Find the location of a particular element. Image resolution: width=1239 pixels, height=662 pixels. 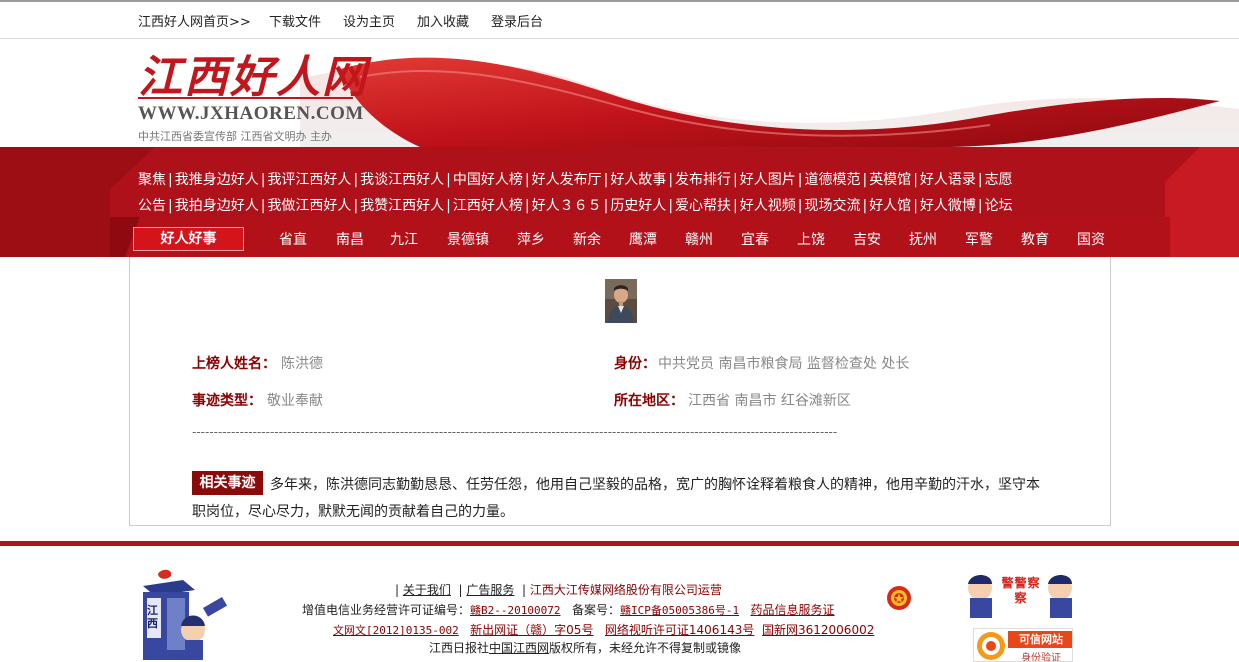

region-link: 国资 is located at coordinates (1091, 239).